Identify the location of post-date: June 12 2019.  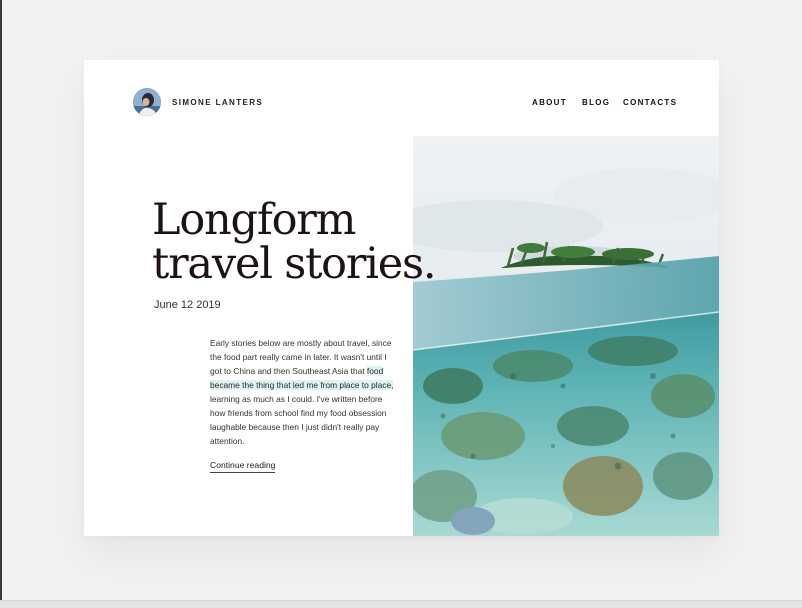
(187, 305).